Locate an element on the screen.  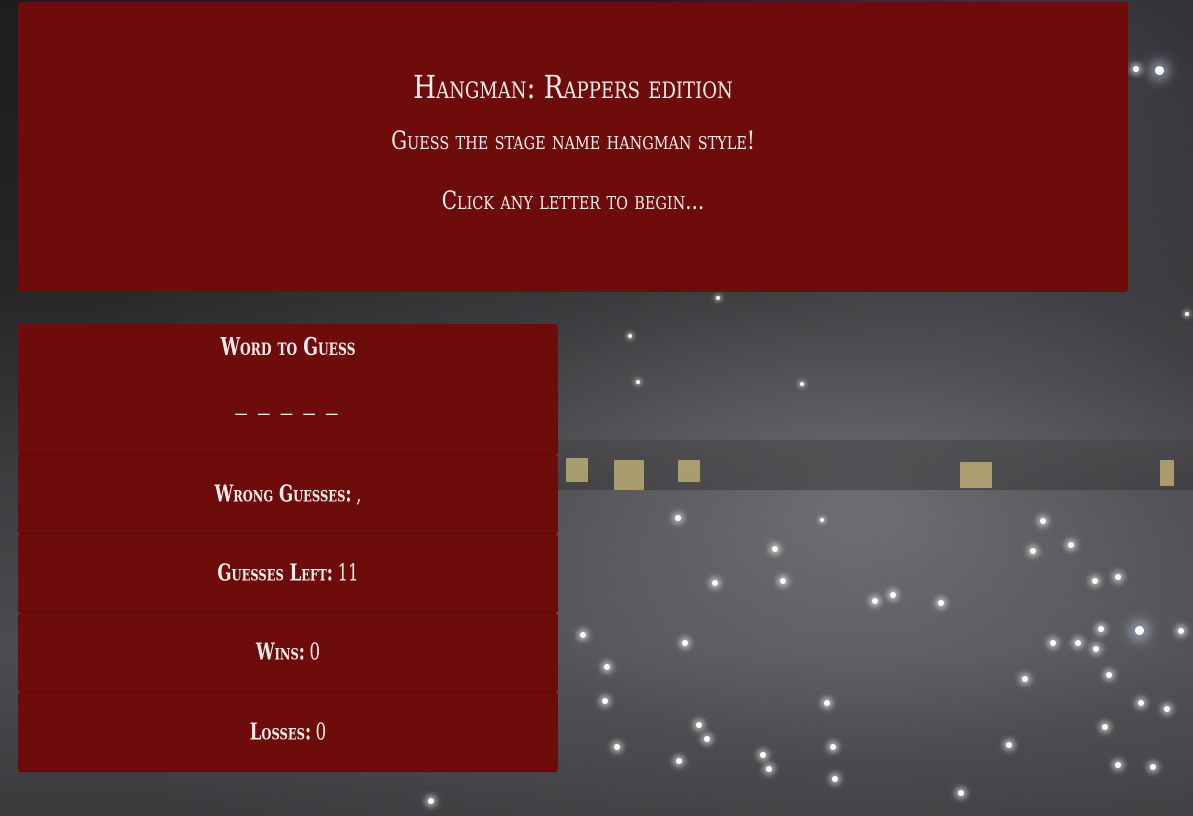
word-blanks: _ _ _ _ _ is located at coordinates (288, 405).